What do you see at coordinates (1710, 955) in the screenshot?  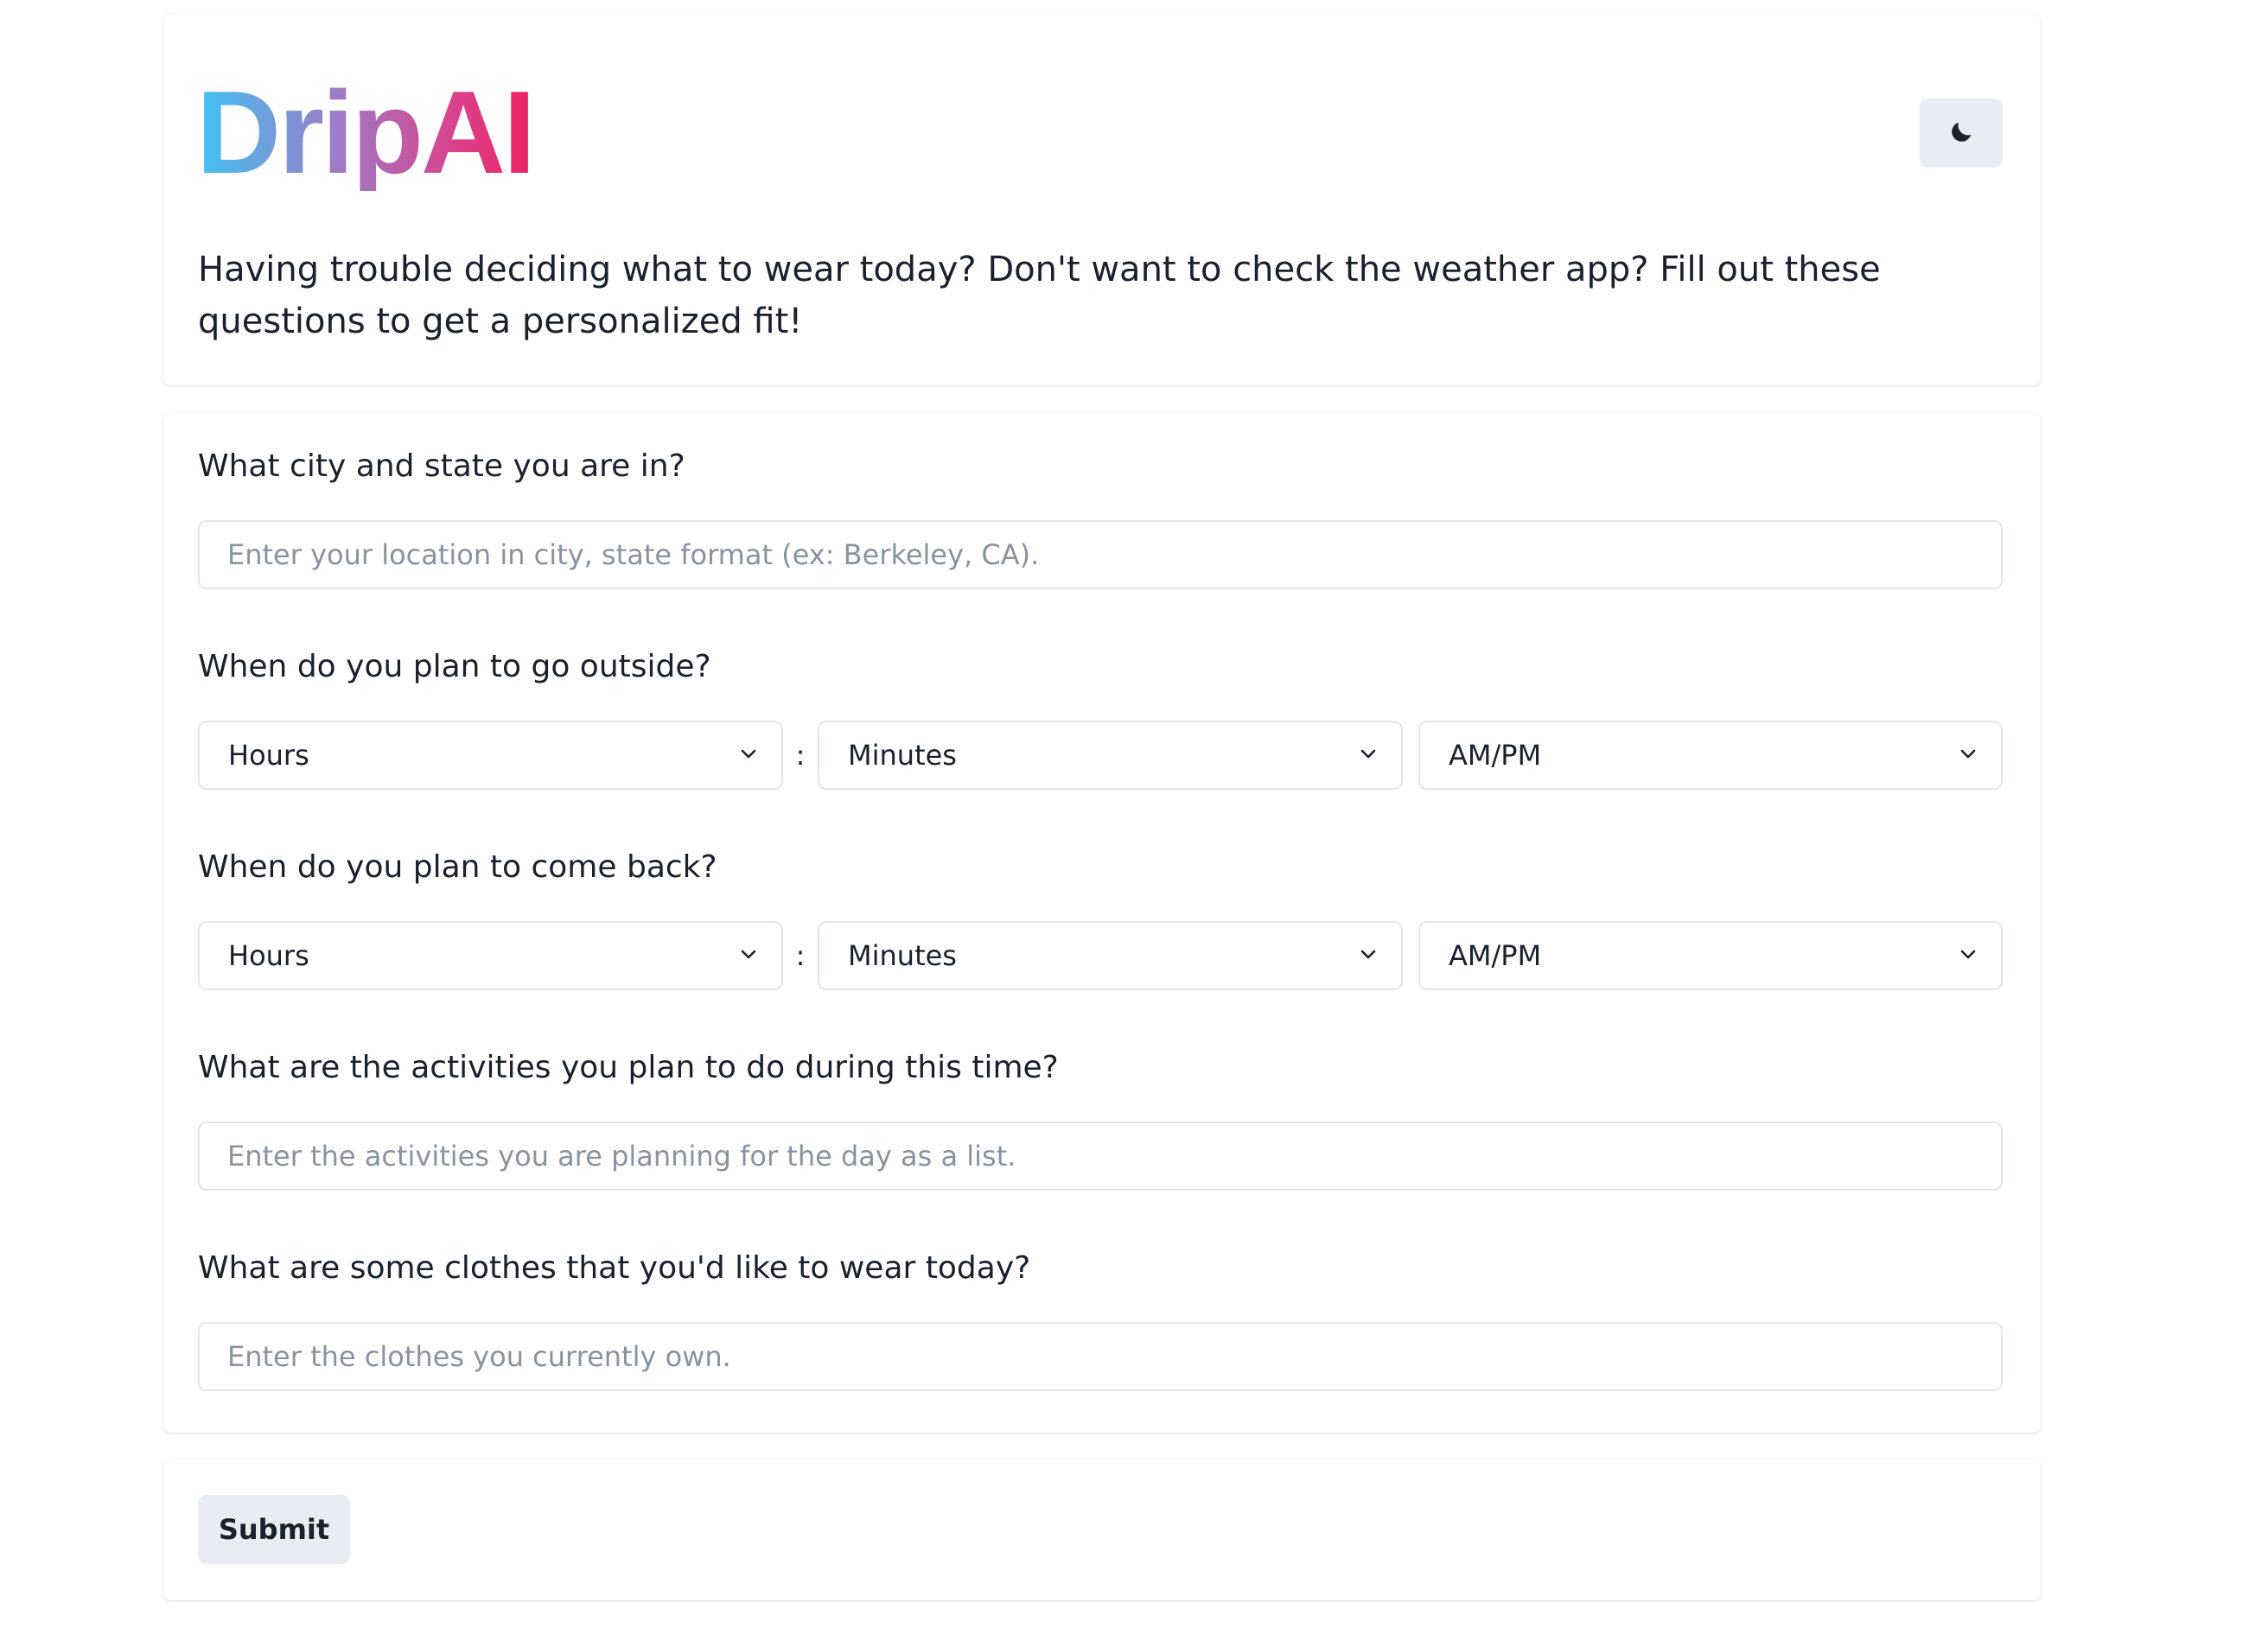 I see `return-ampm-select: AM/PM` at bounding box center [1710, 955].